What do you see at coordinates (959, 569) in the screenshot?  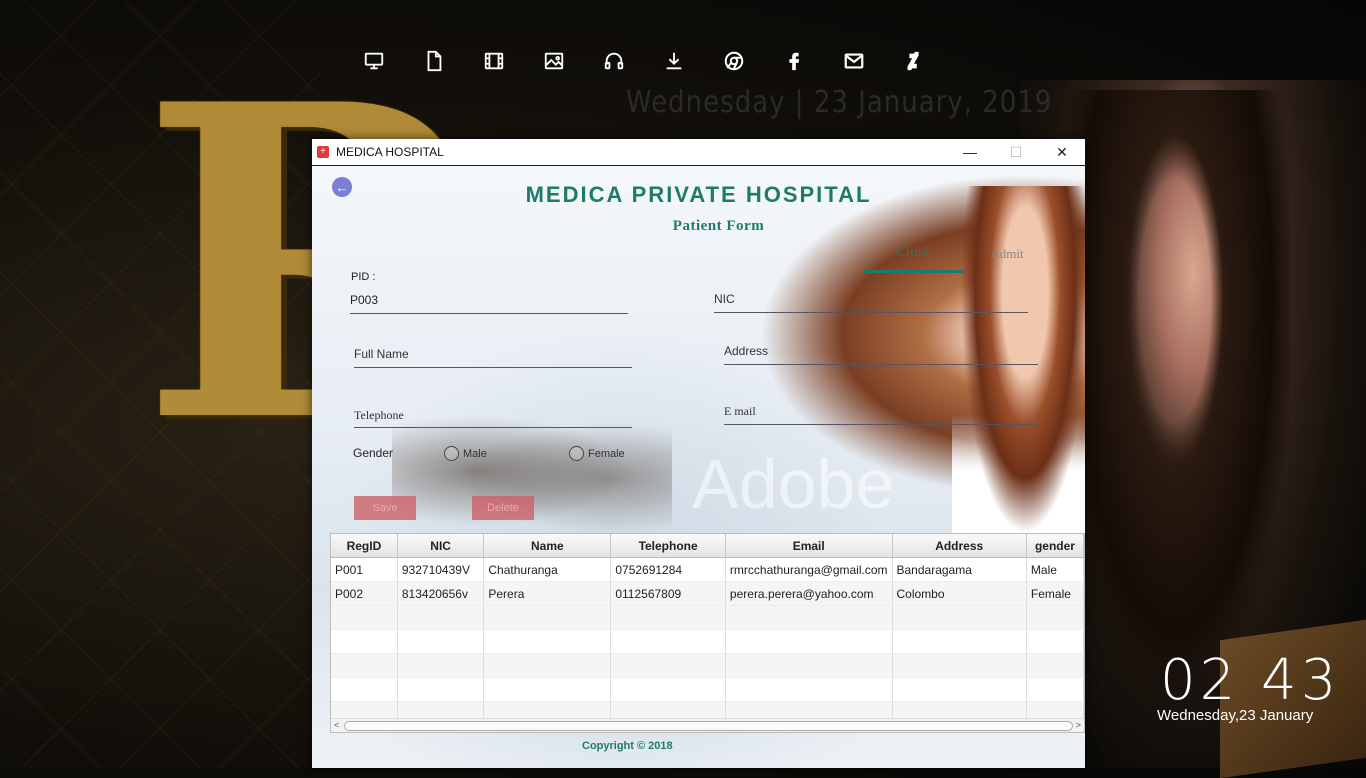 I see `table-cell: Bandaragama` at bounding box center [959, 569].